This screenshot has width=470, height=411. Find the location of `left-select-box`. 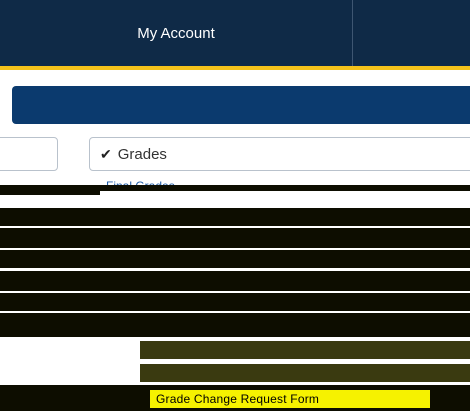

left-select-box is located at coordinates (29, 154).